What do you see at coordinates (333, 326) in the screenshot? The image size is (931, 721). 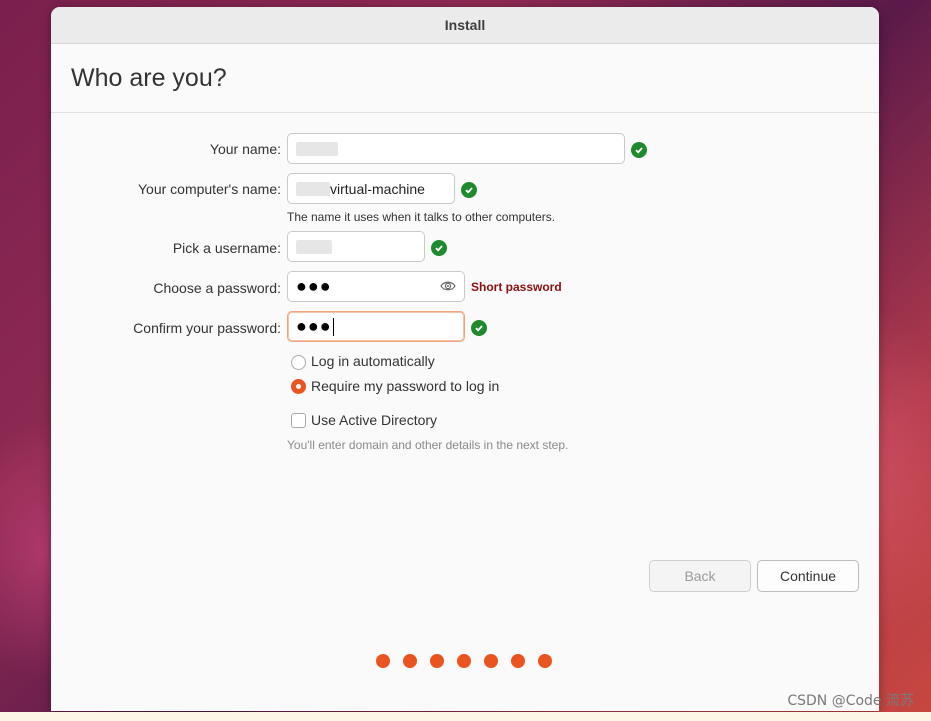 I see `text-caret` at bounding box center [333, 326].